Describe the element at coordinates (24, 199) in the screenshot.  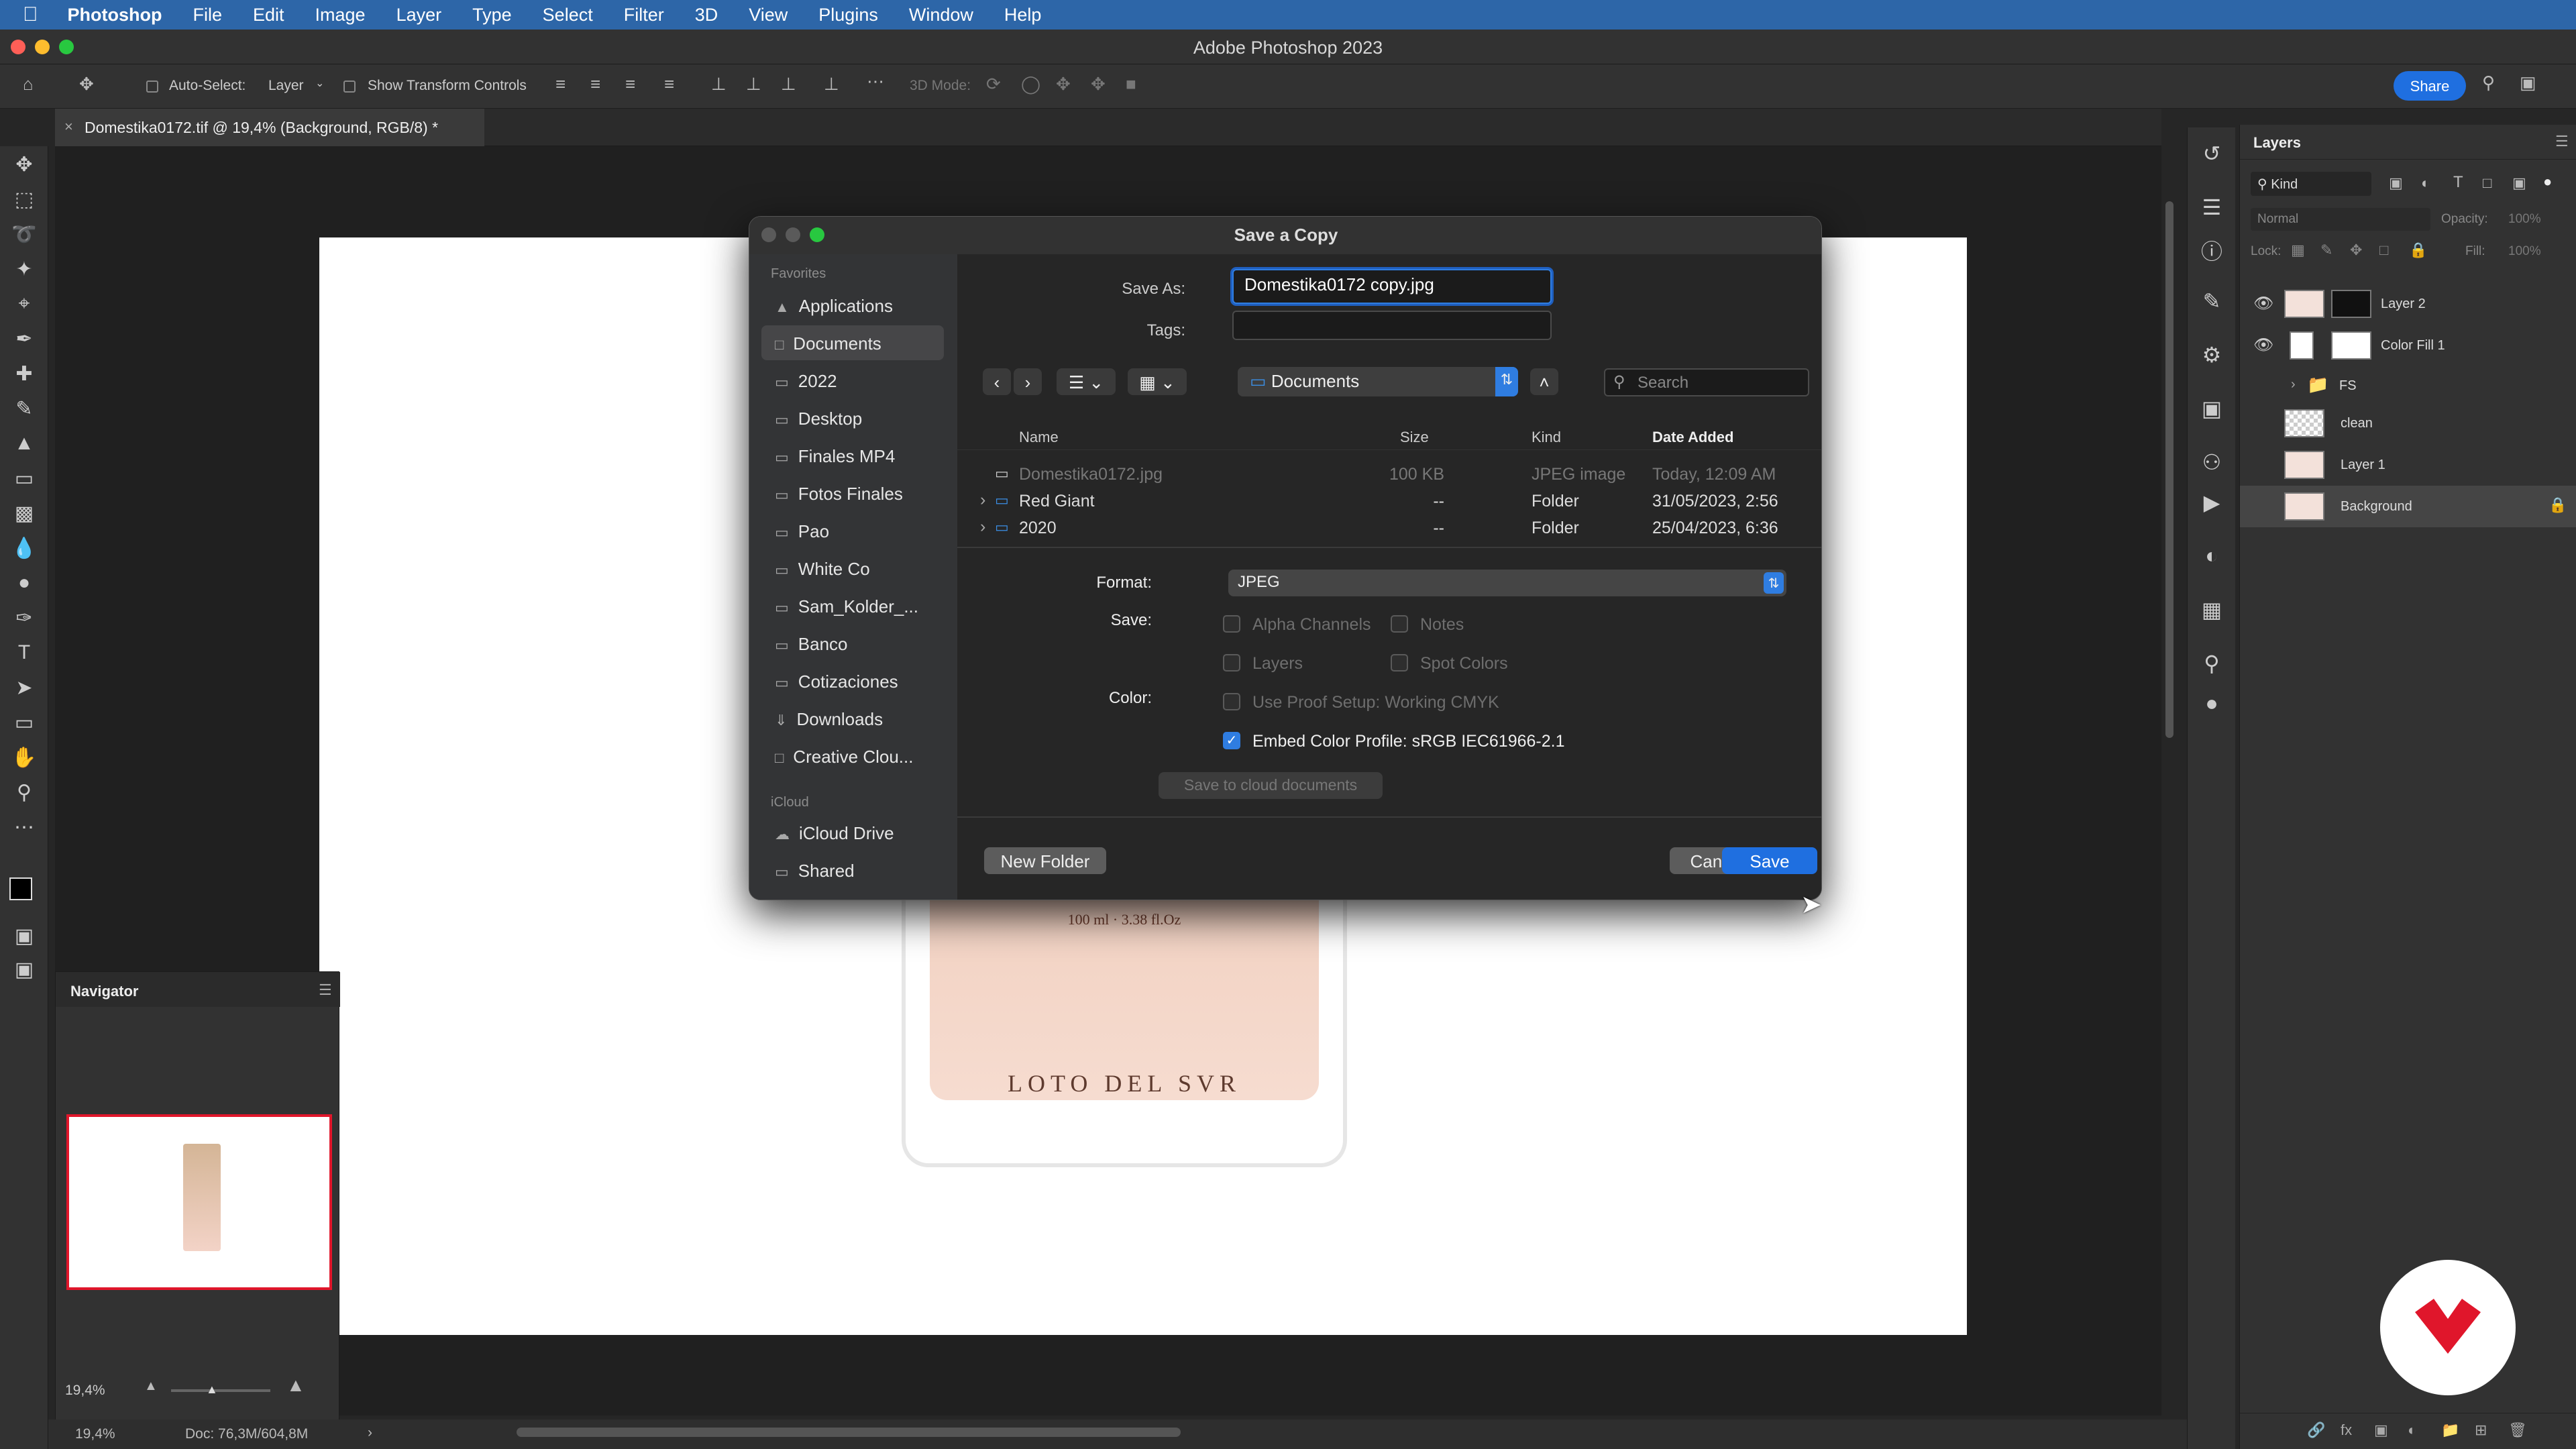
I see `marquee-tool-icon: ⬚` at that location.